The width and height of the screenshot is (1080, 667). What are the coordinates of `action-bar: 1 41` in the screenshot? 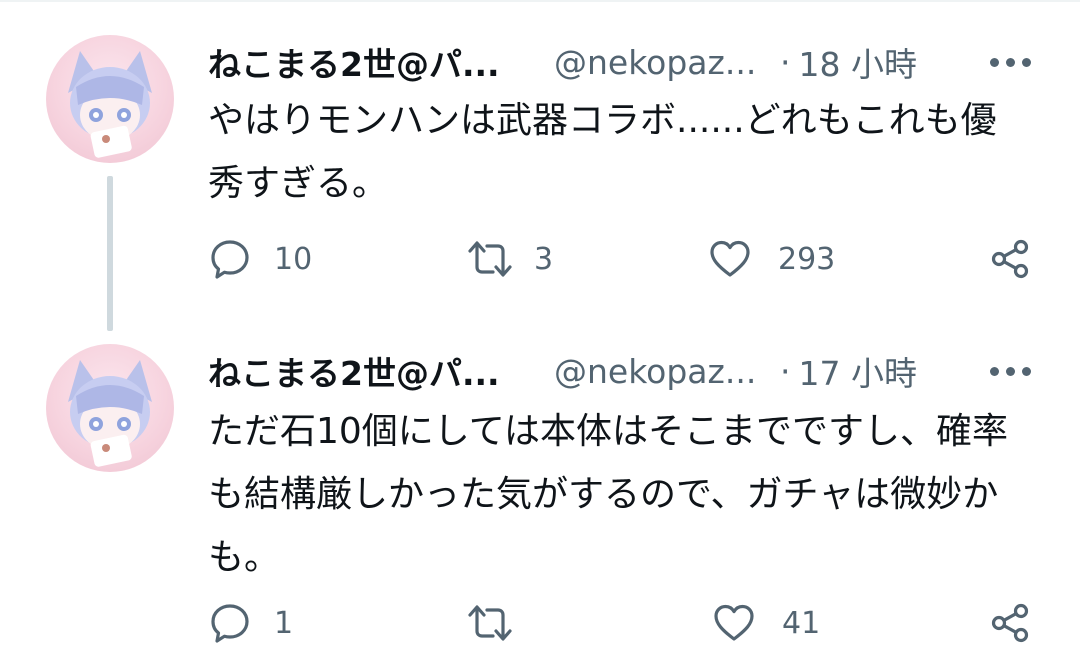 It's located at (540, 623).